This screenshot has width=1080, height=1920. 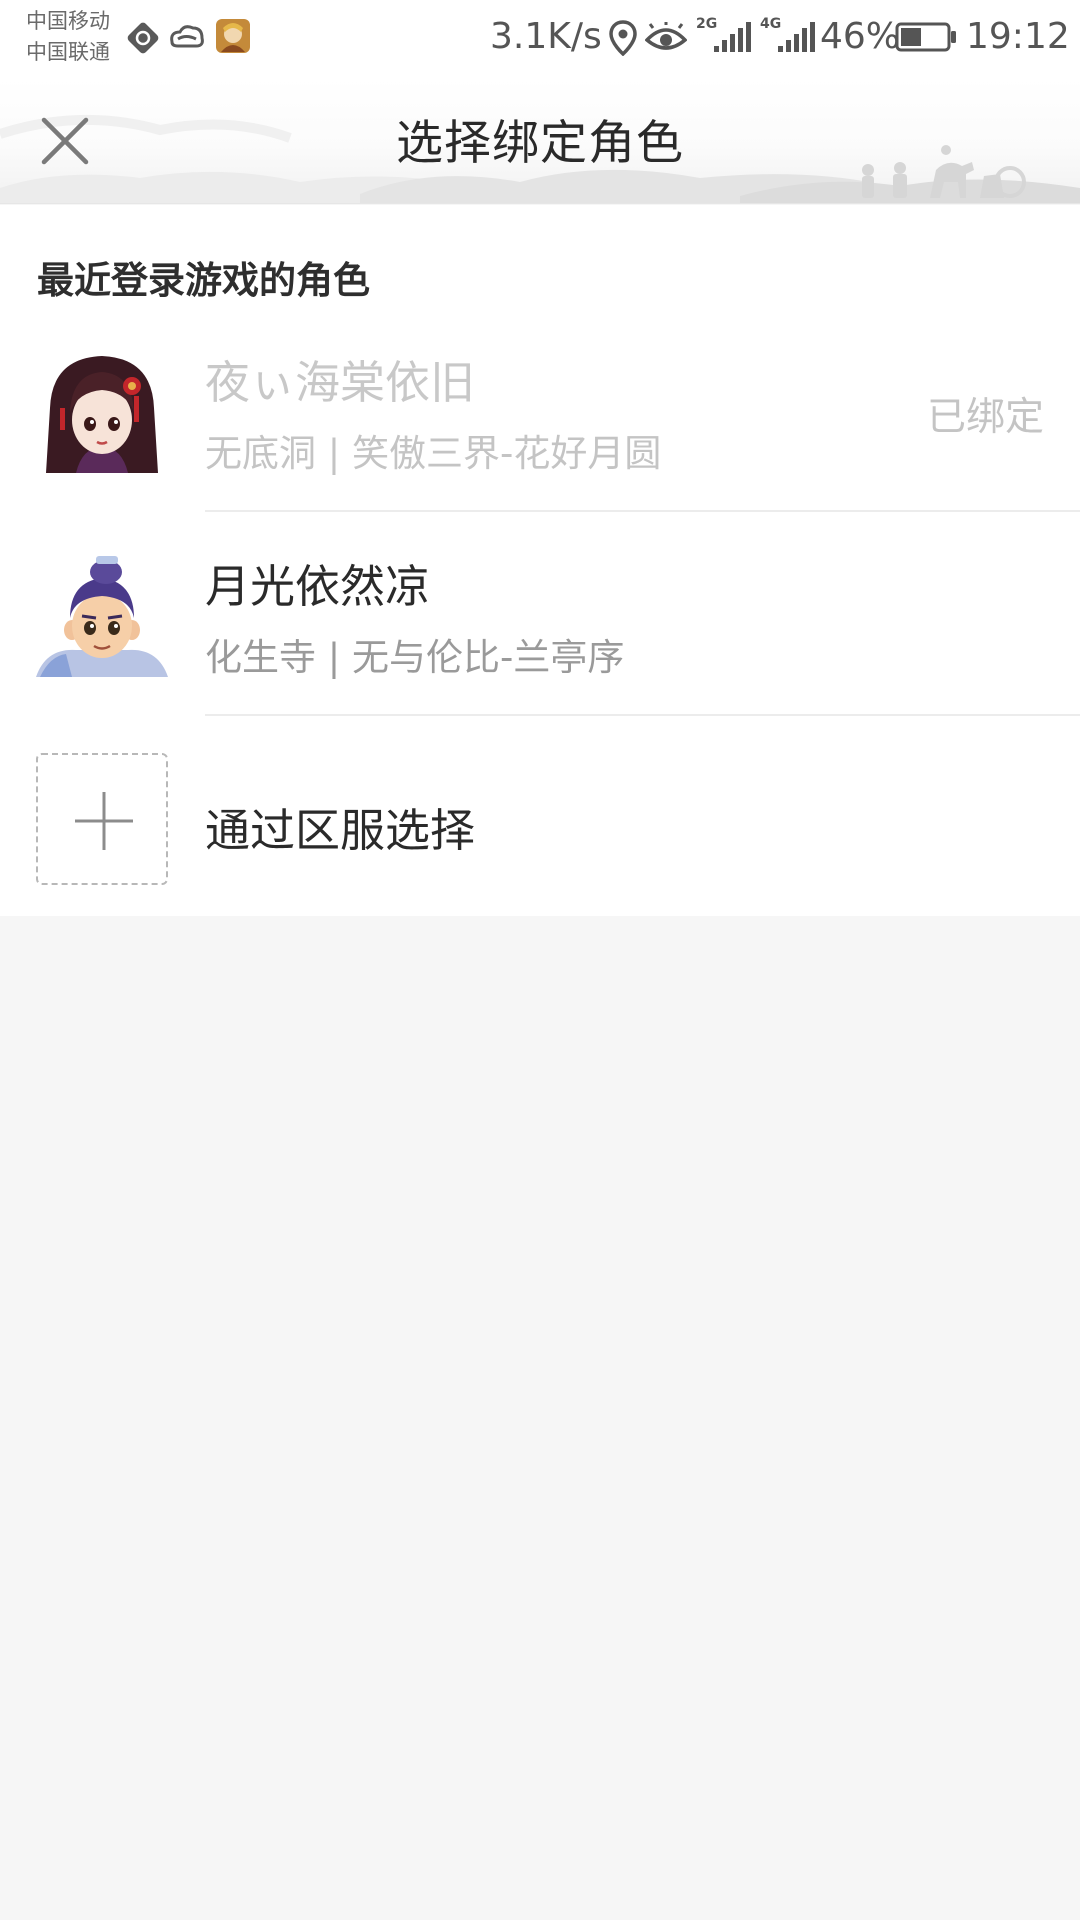 What do you see at coordinates (318, 586) in the screenshot?
I see `role-name: 月光依然凉` at bounding box center [318, 586].